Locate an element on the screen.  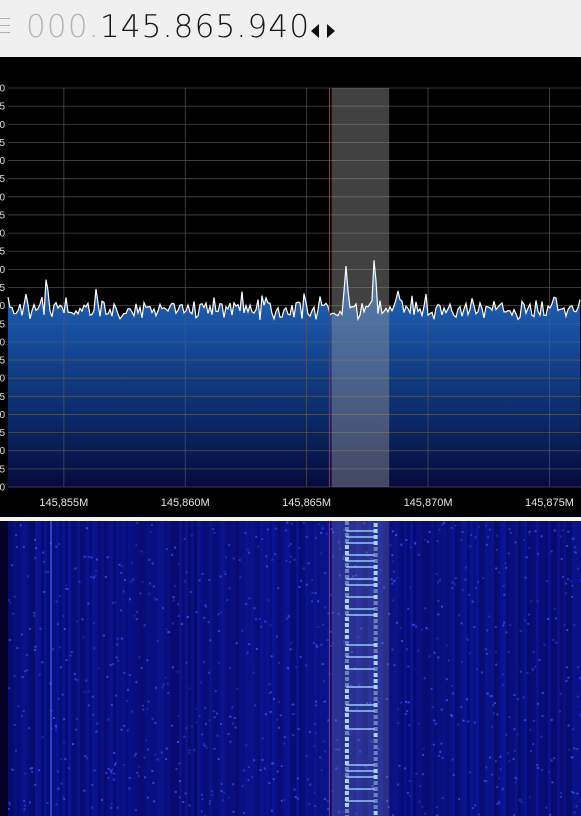
x-tick-label: 145,875M is located at coordinates (549, 503).